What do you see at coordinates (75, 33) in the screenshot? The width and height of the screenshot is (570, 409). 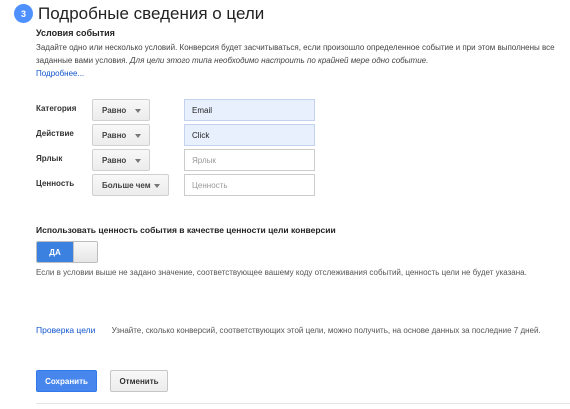 I see `conditions-title: Условия события` at bounding box center [75, 33].